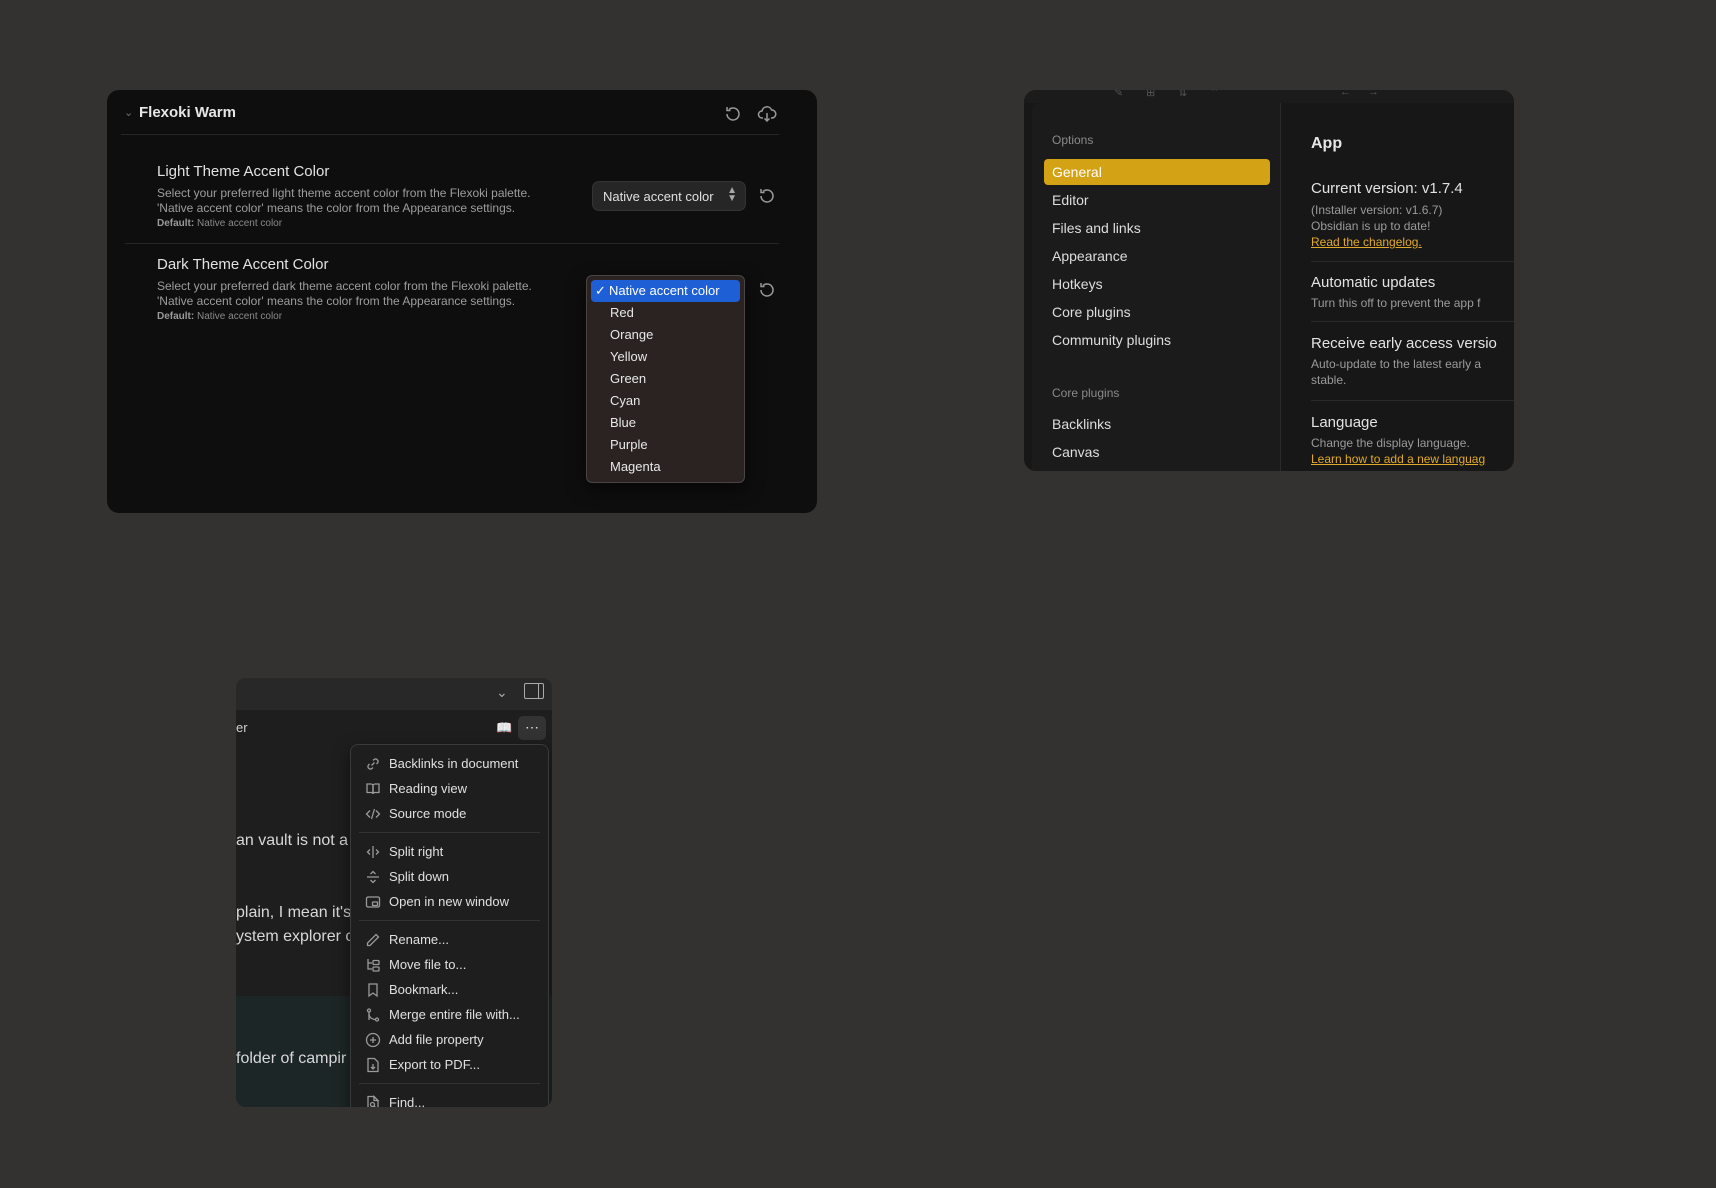 The height and width of the screenshot is (1188, 1716). What do you see at coordinates (1182, 94) in the screenshot?
I see `sort-icon: ⇅` at bounding box center [1182, 94].